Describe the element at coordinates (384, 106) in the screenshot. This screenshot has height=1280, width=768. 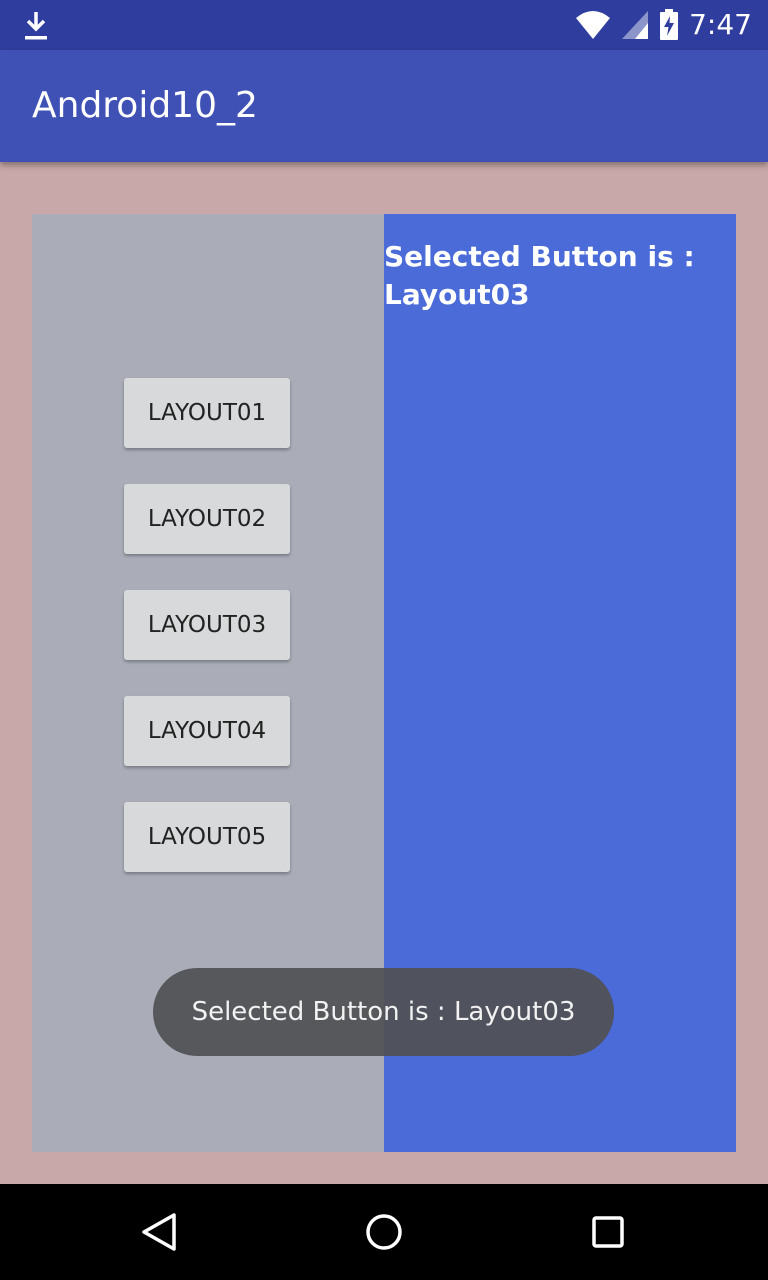
I see `app-bar: Android10_2` at that location.